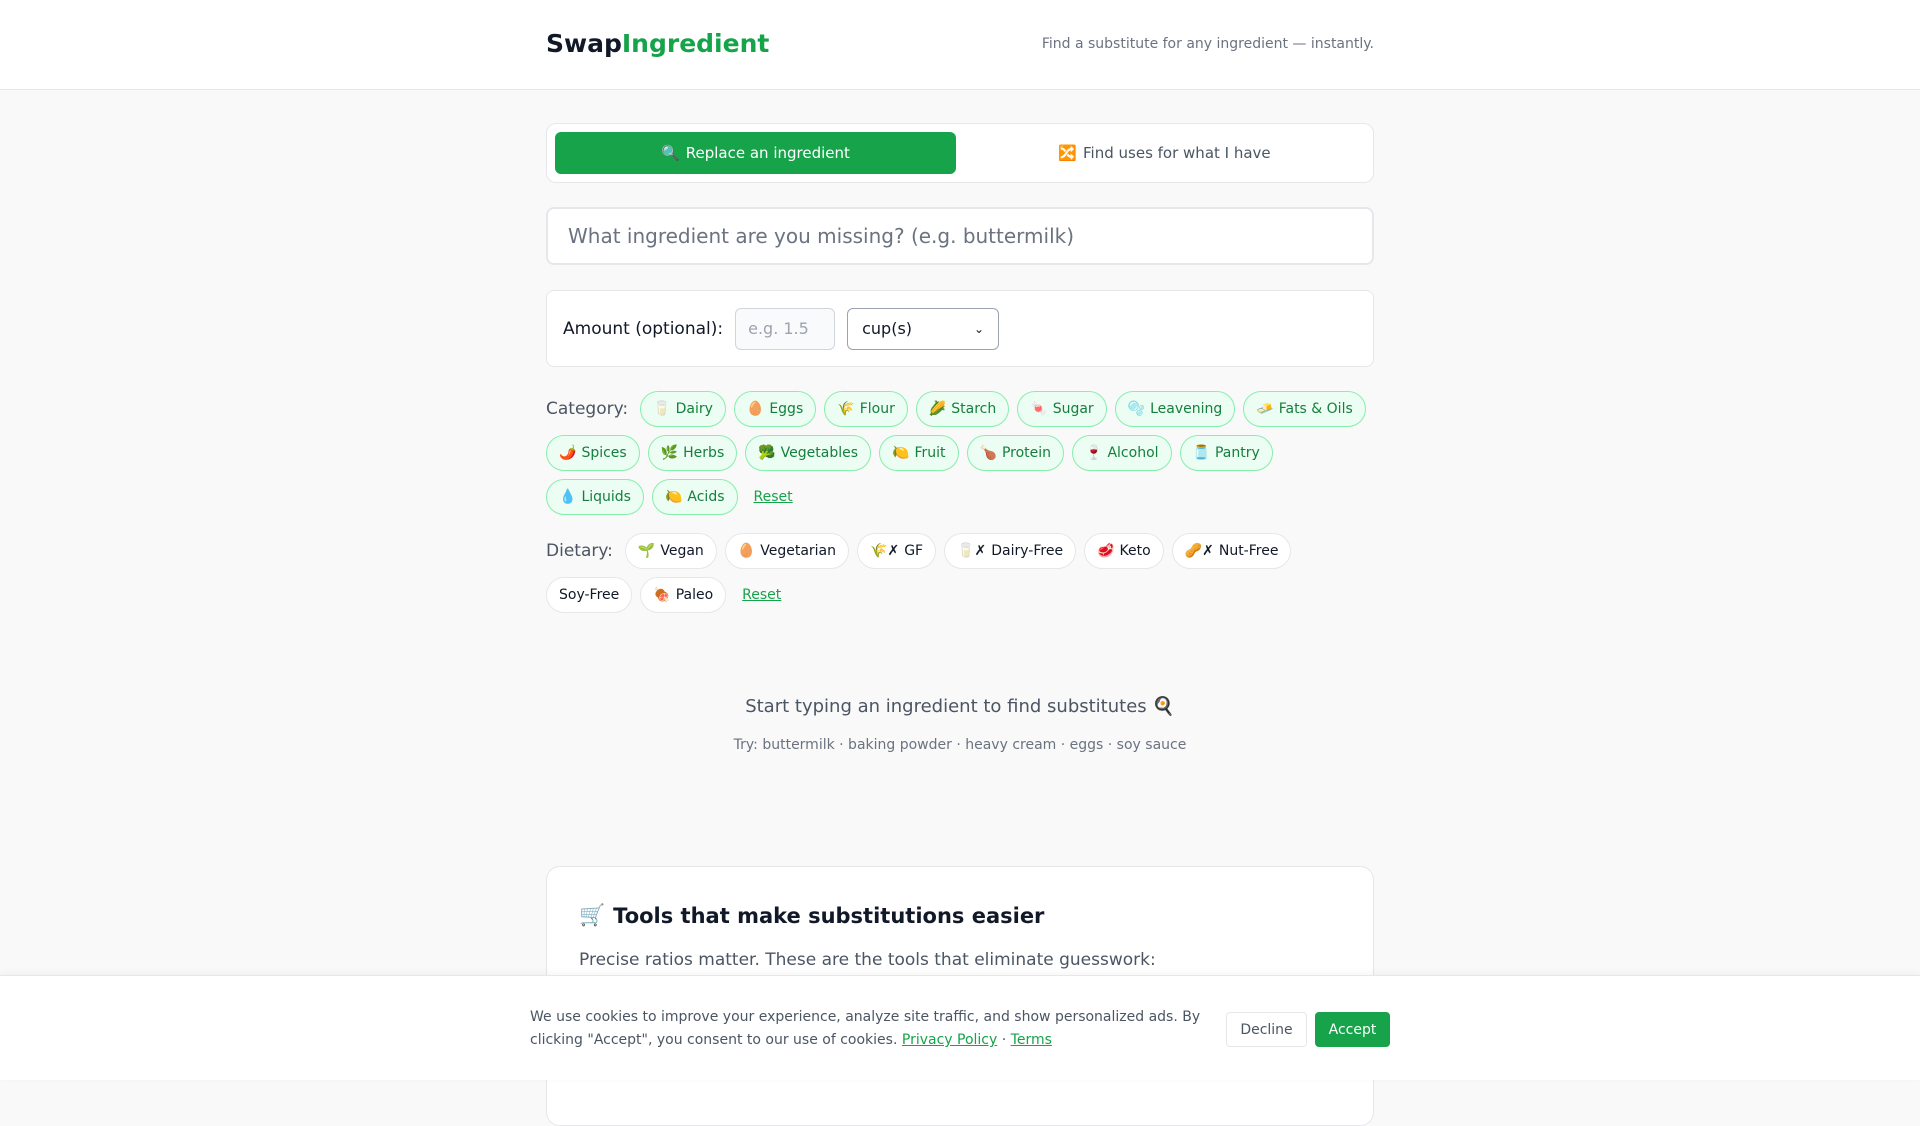 The width and height of the screenshot is (1920, 1126). What do you see at coordinates (775, 409) in the screenshot?
I see `category-chip-eggs: 🥚 Eggs` at bounding box center [775, 409].